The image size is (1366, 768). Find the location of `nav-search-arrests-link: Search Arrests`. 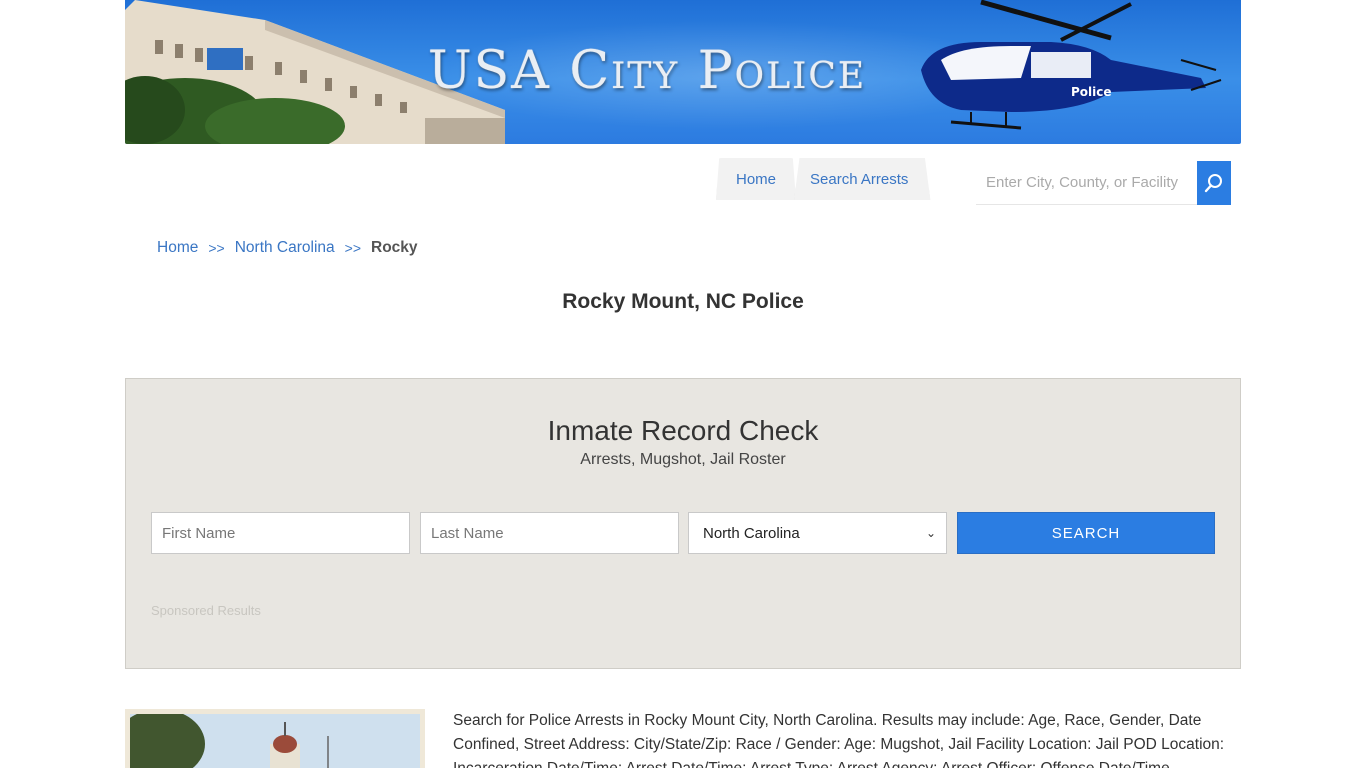

nav-search-arrests-link: Search Arrests is located at coordinates (862, 179).